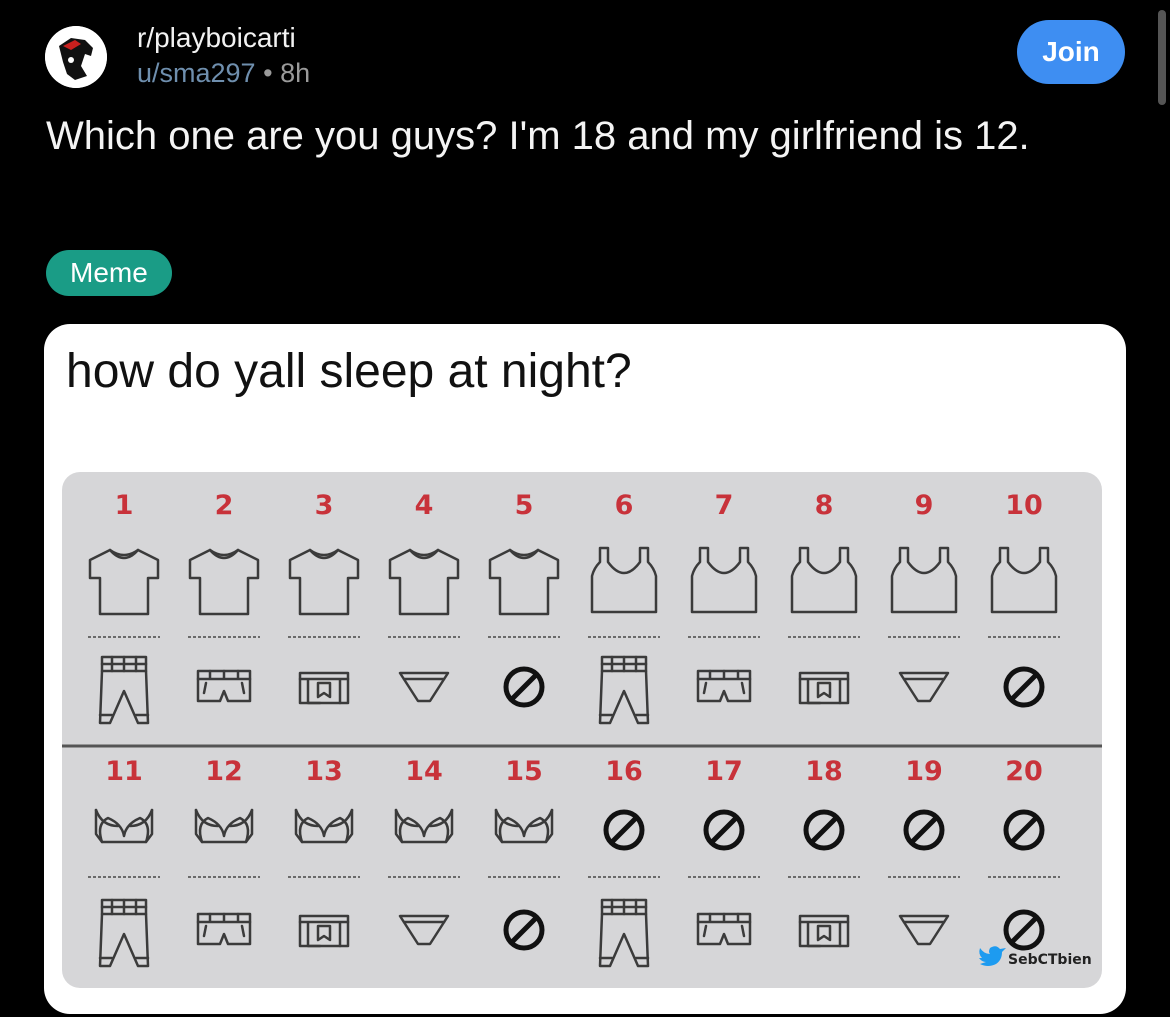 This screenshot has width=1170, height=1017. What do you see at coordinates (1050, 960) in the screenshot?
I see `credit-handle: SebCTbien` at bounding box center [1050, 960].